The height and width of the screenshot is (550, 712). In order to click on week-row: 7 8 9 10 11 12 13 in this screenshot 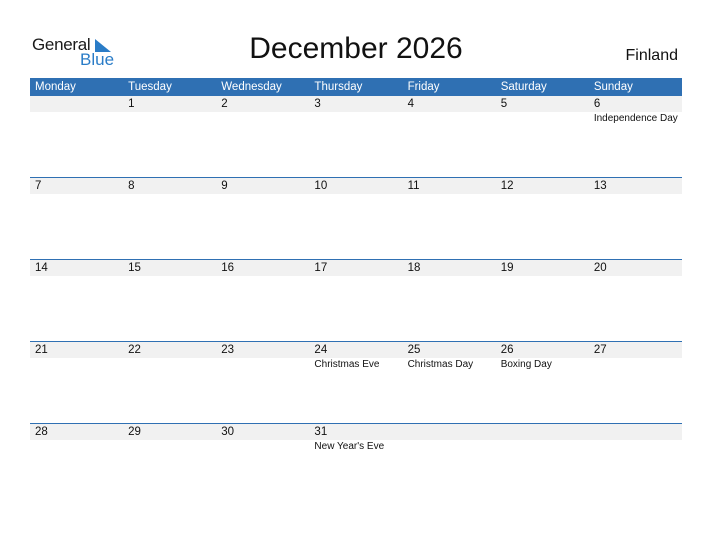, I will do `click(356, 218)`.